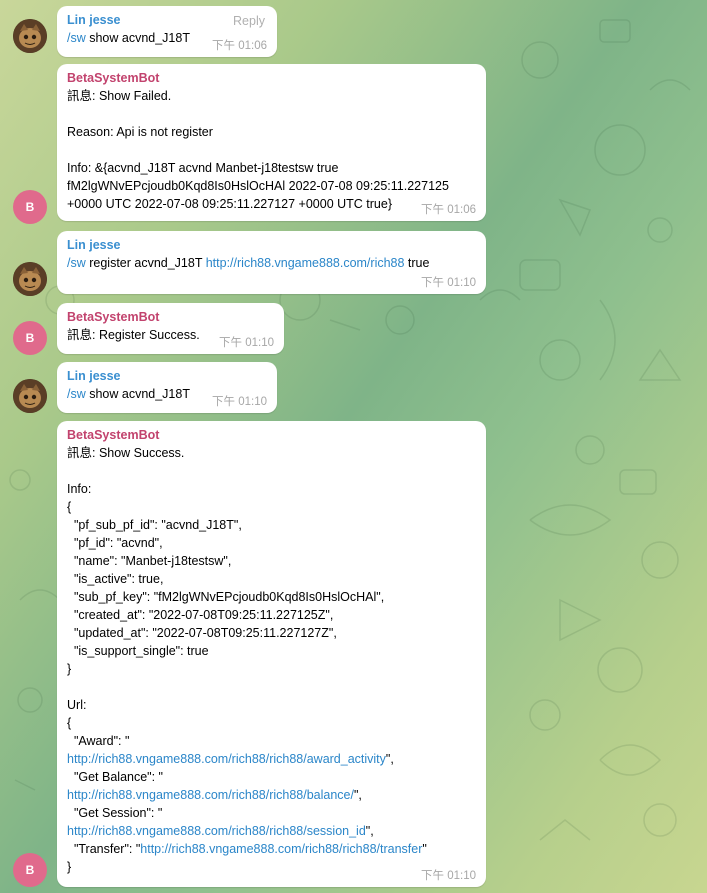 The height and width of the screenshot is (893, 707). I want to click on message-line: Reason: Api is not register, so click(140, 132).